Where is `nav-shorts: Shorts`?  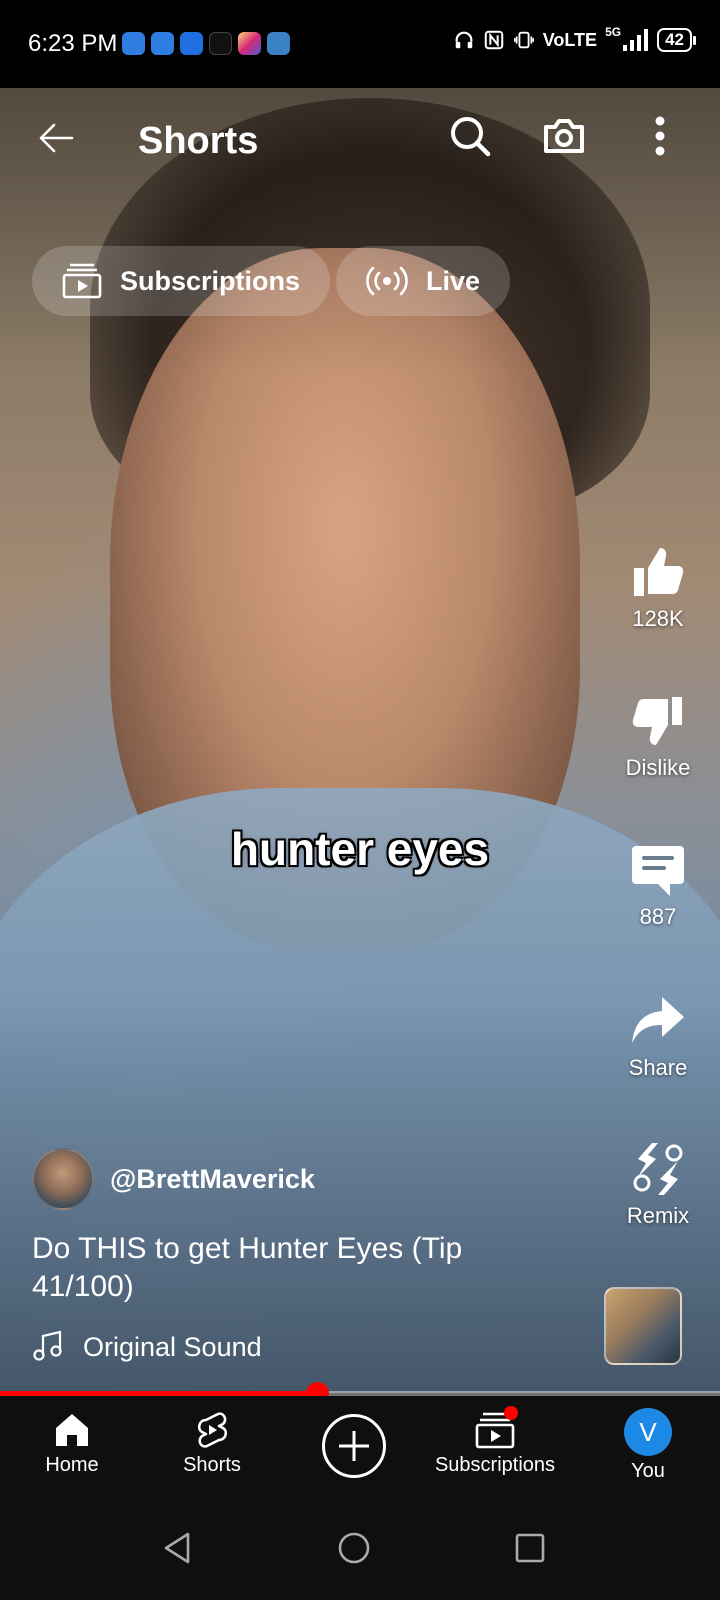 nav-shorts: Shorts is located at coordinates (212, 1447).